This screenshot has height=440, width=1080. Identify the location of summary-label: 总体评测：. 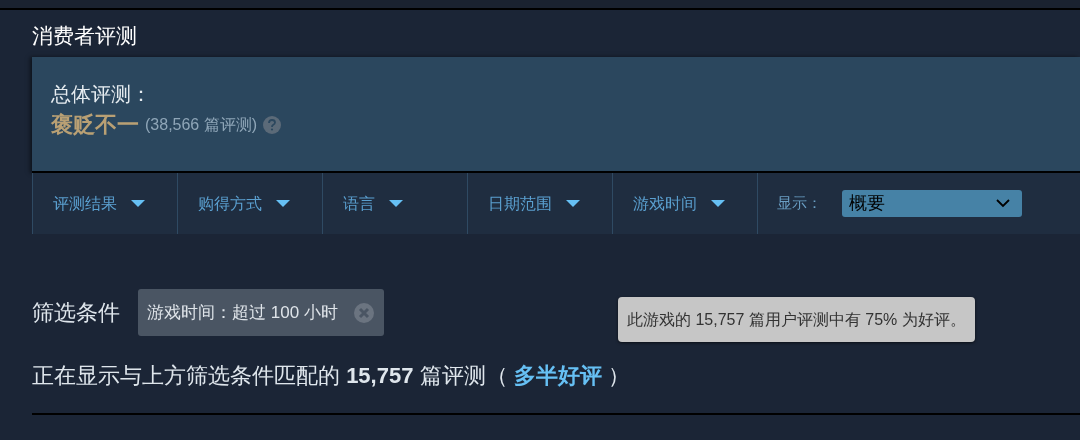
(101, 94).